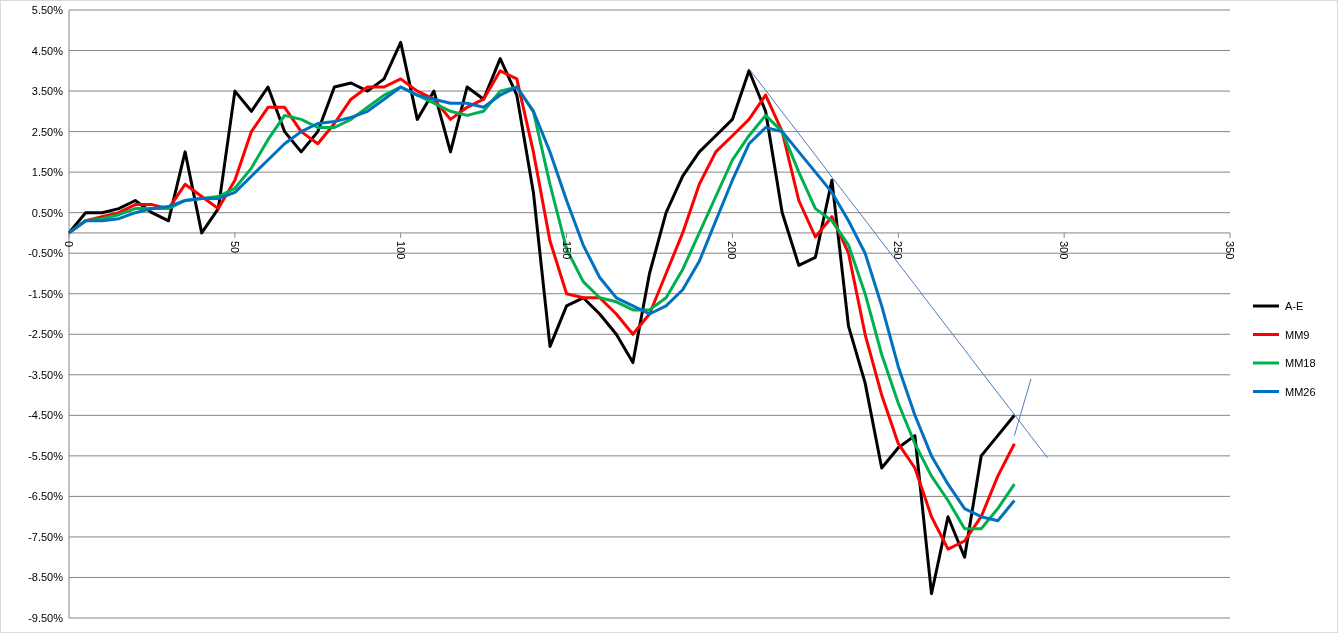  Describe the element at coordinates (47, 50) in the screenshot. I see `y-axis-label: 4.50%` at that location.